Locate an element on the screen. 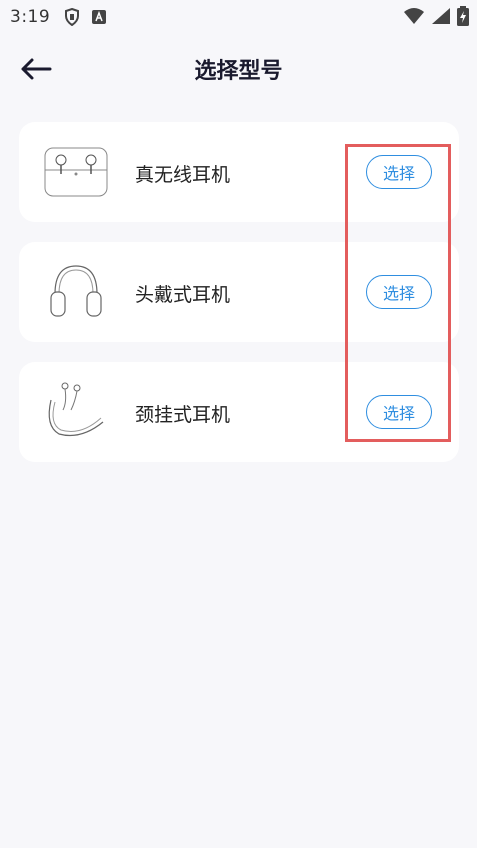 The width and height of the screenshot is (477, 848). select-button-over-ear: 选择 is located at coordinates (399, 292).